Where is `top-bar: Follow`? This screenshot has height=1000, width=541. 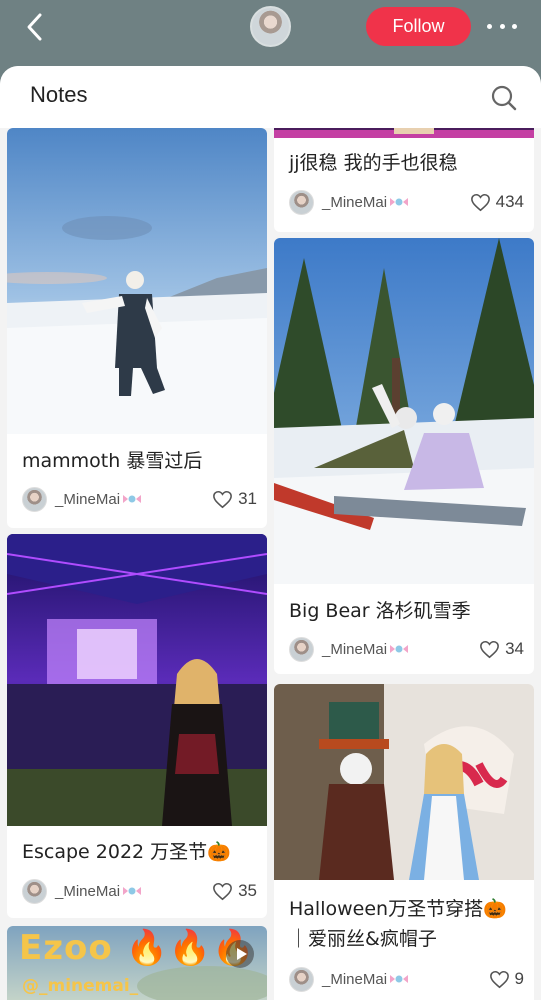 top-bar: Follow is located at coordinates (270, 33).